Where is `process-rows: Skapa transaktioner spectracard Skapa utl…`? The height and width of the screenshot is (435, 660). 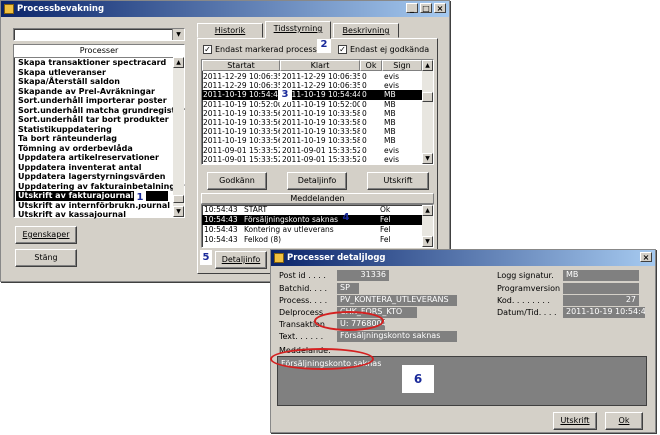 process-rows: Skapa transaktioner spectracard Skapa utl… is located at coordinates (99, 139).